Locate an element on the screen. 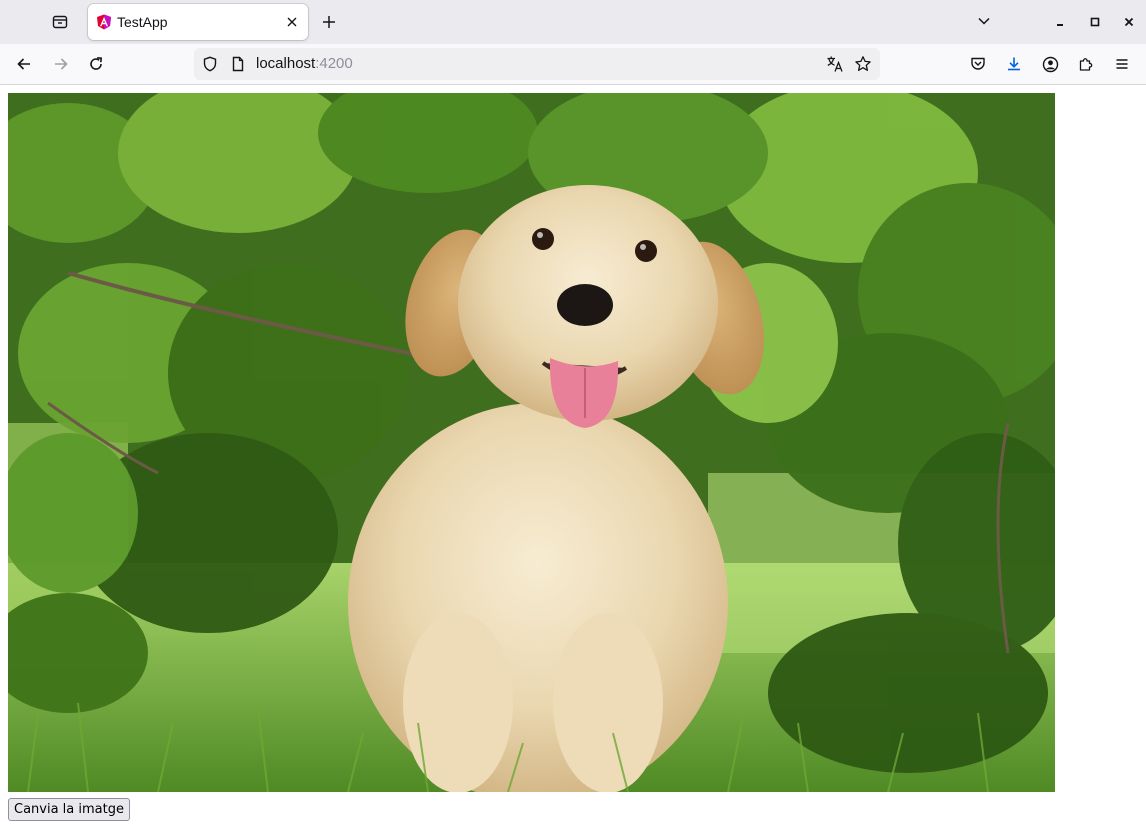  puzzle-piece-icon is located at coordinates (1086, 64).